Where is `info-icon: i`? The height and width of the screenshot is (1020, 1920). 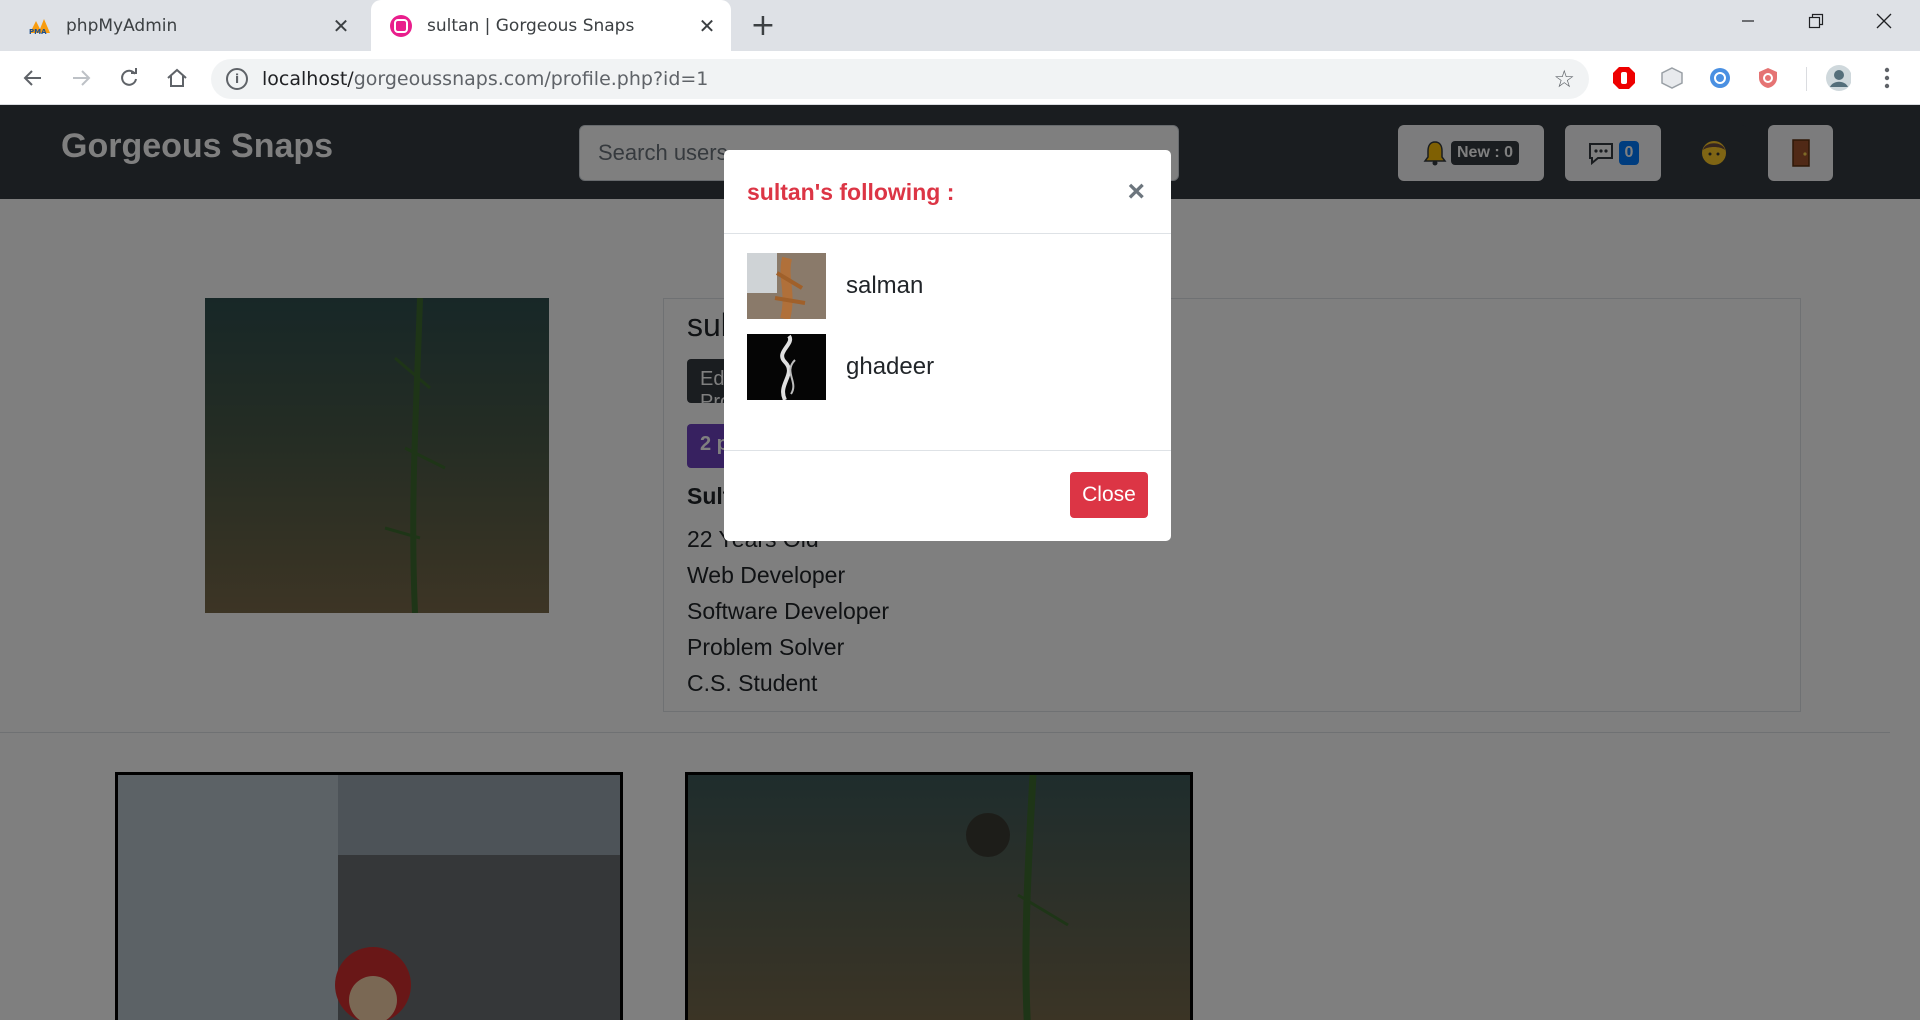 info-icon: i is located at coordinates (237, 79).